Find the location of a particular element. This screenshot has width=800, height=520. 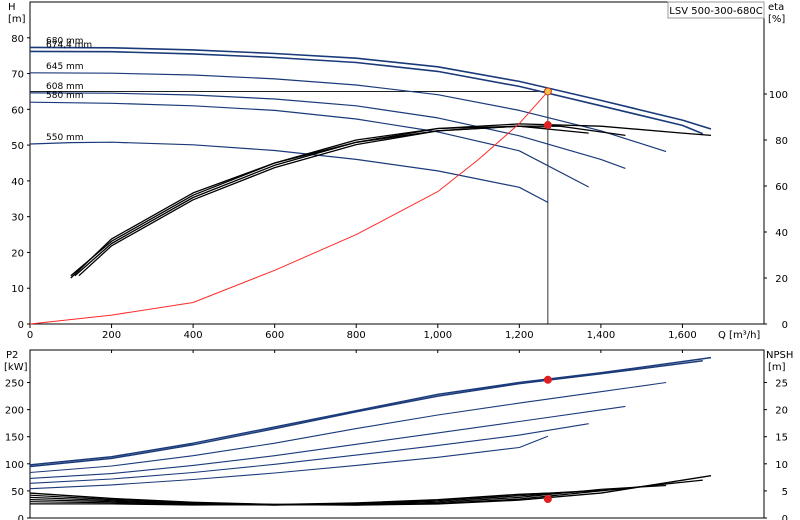

head-y2-tick-label: 40 is located at coordinates (781, 233).